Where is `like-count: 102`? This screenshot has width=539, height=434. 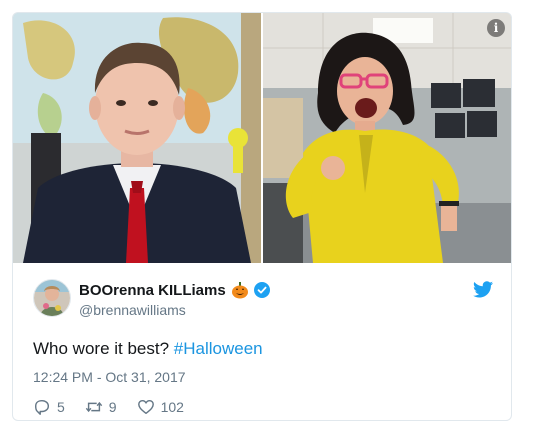 like-count: 102 is located at coordinates (172, 407).